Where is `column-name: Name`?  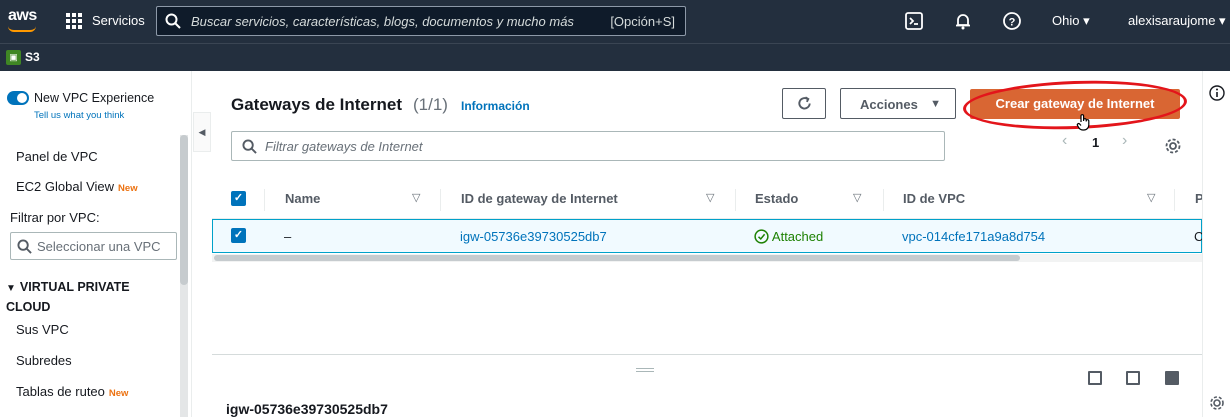 column-name: Name is located at coordinates (302, 198).